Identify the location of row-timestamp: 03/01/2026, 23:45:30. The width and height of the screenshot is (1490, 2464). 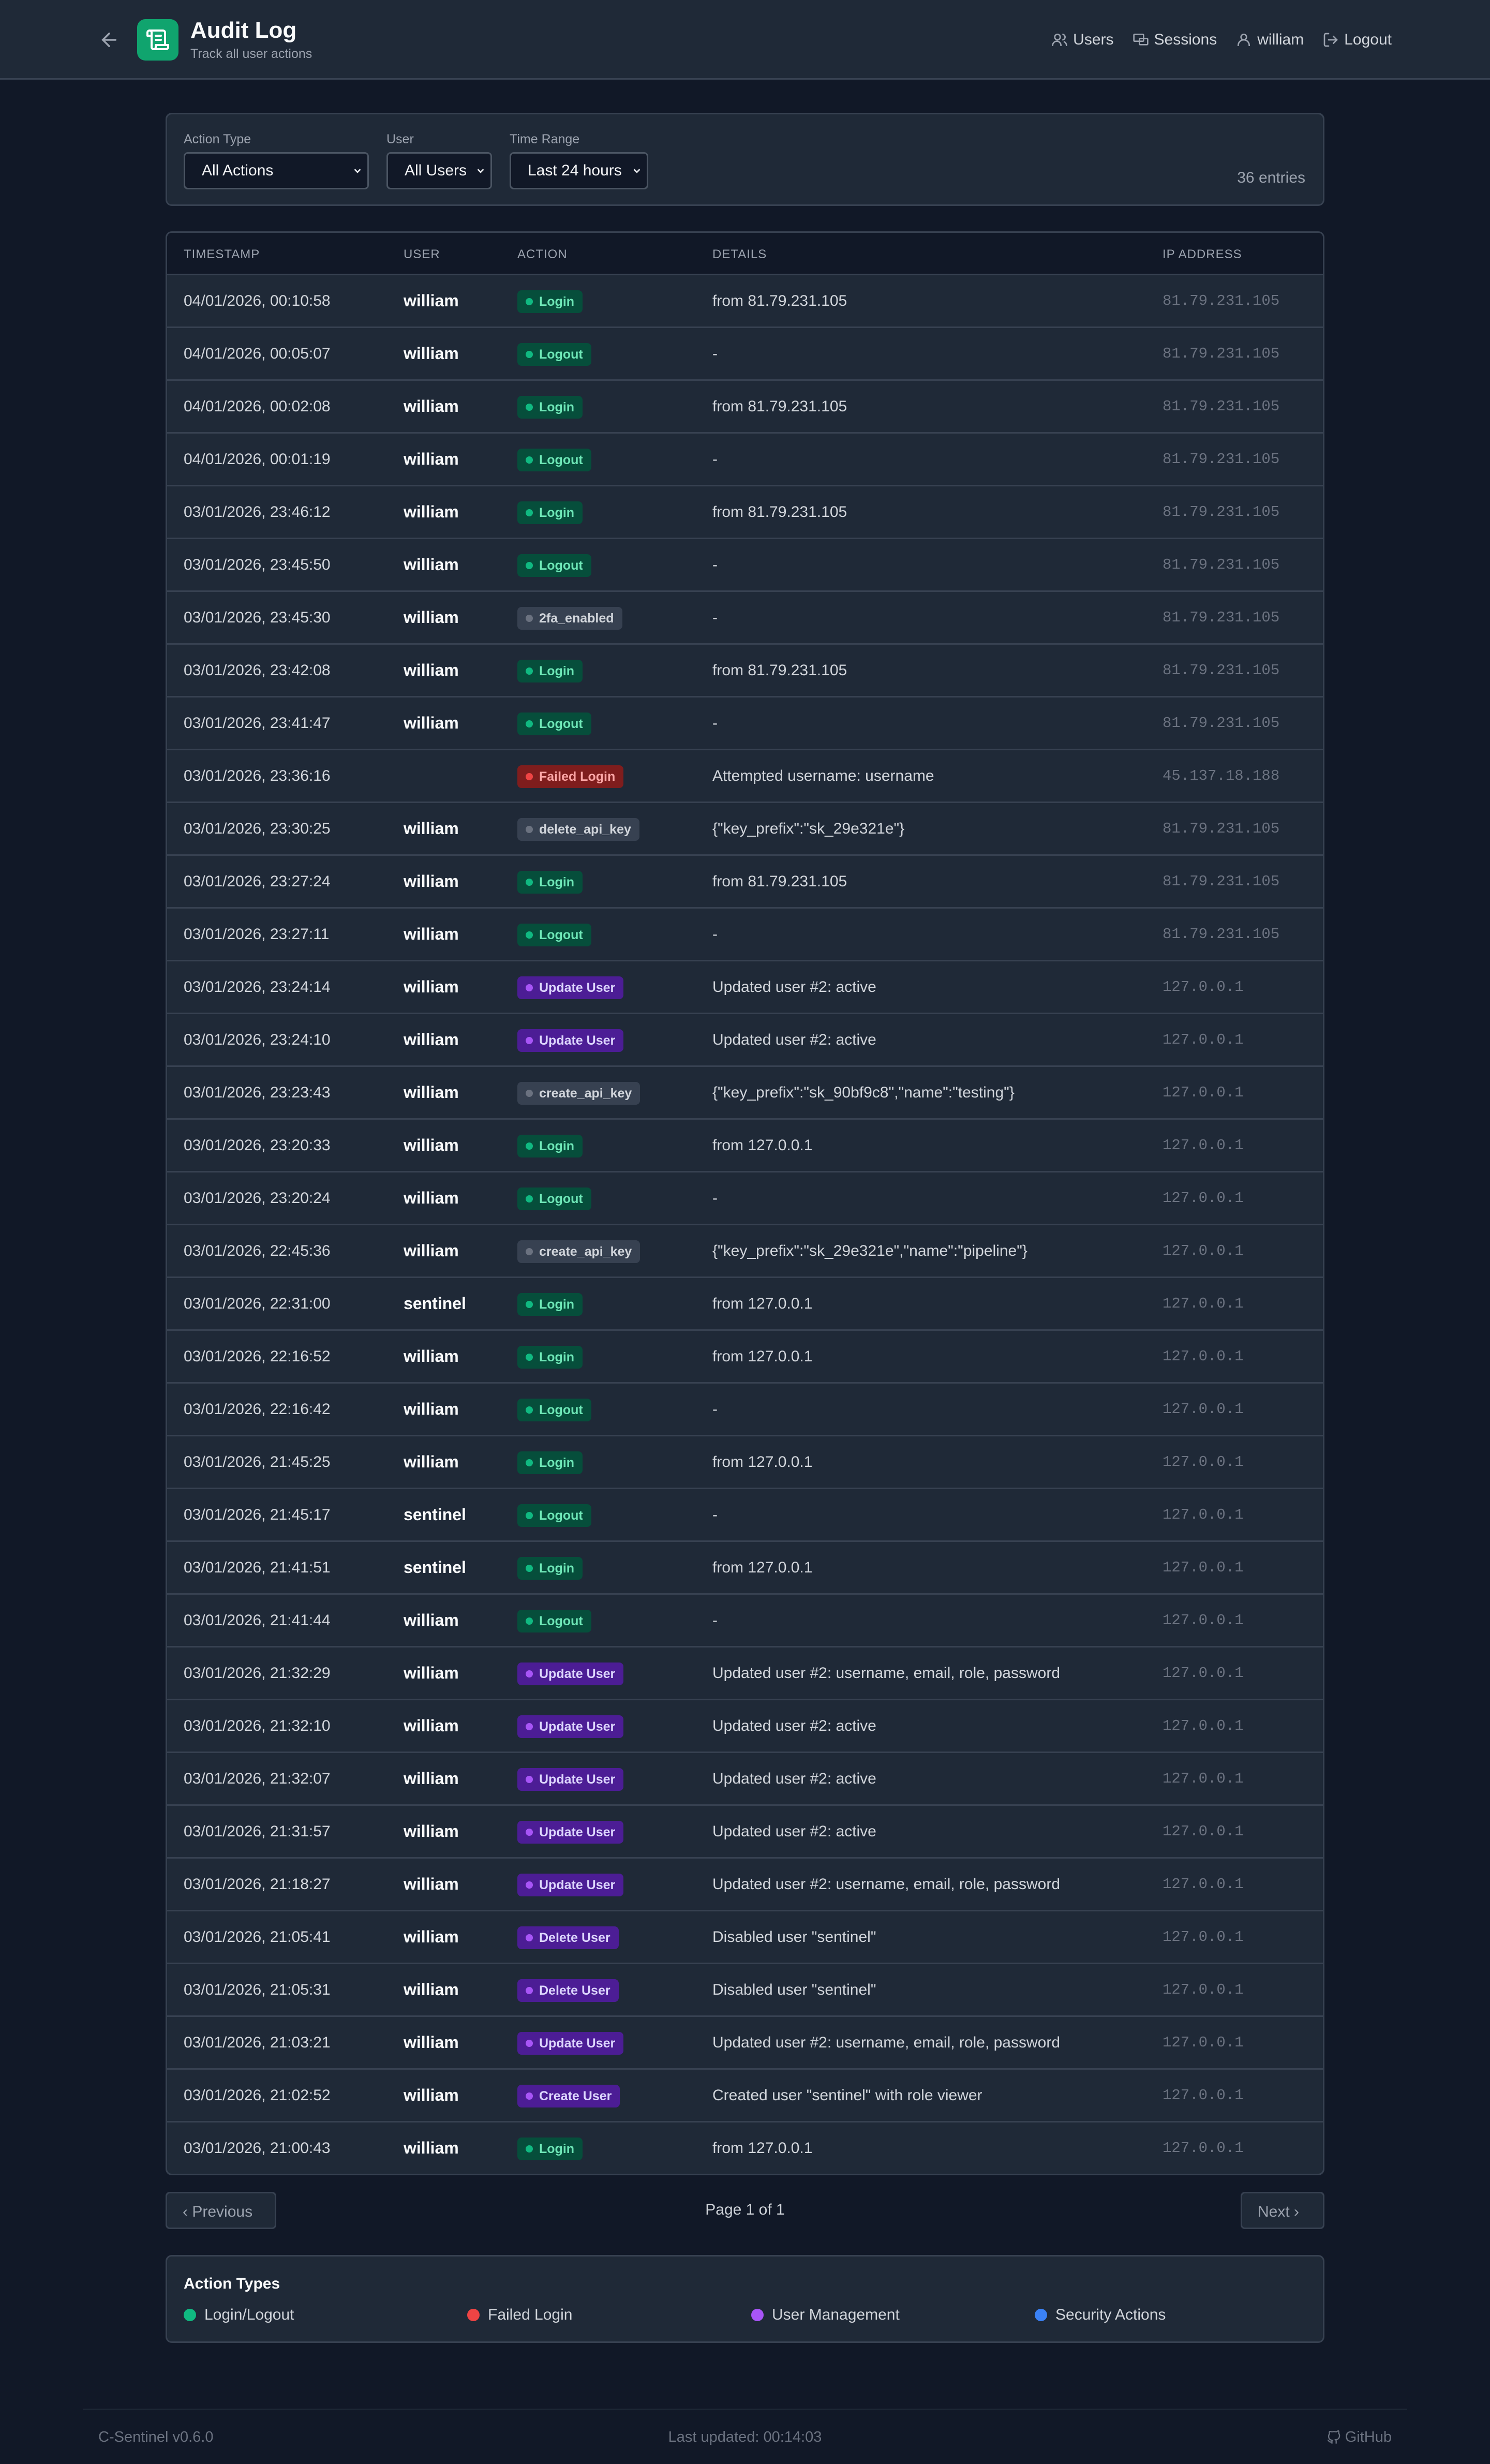
(258, 617).